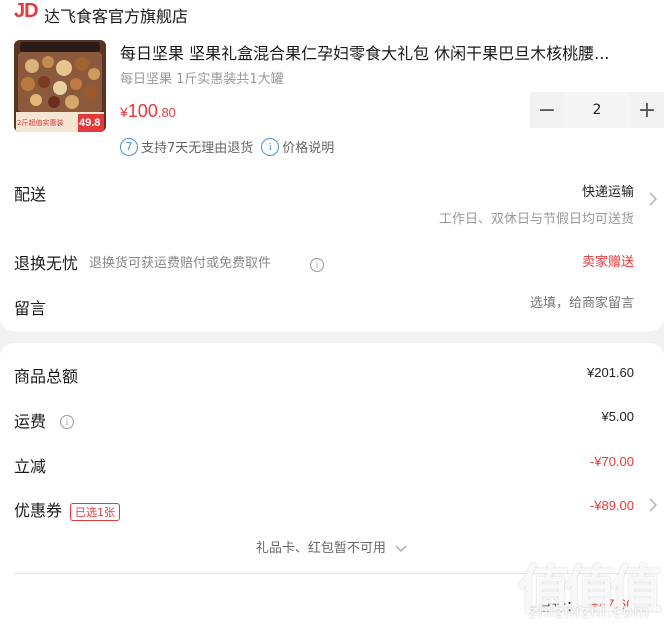 The image size is (664, 629). I want to click on quantity-stepper: − 2 +, so click(597, 110).